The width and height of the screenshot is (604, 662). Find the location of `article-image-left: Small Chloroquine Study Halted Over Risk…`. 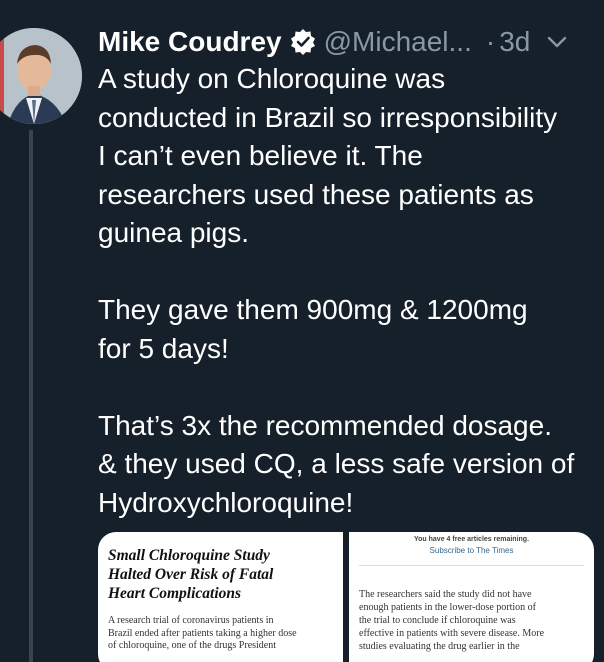

article-image-left: Small Chloroquine Study Halted Over Risk… is located at coordinates (220, 597).